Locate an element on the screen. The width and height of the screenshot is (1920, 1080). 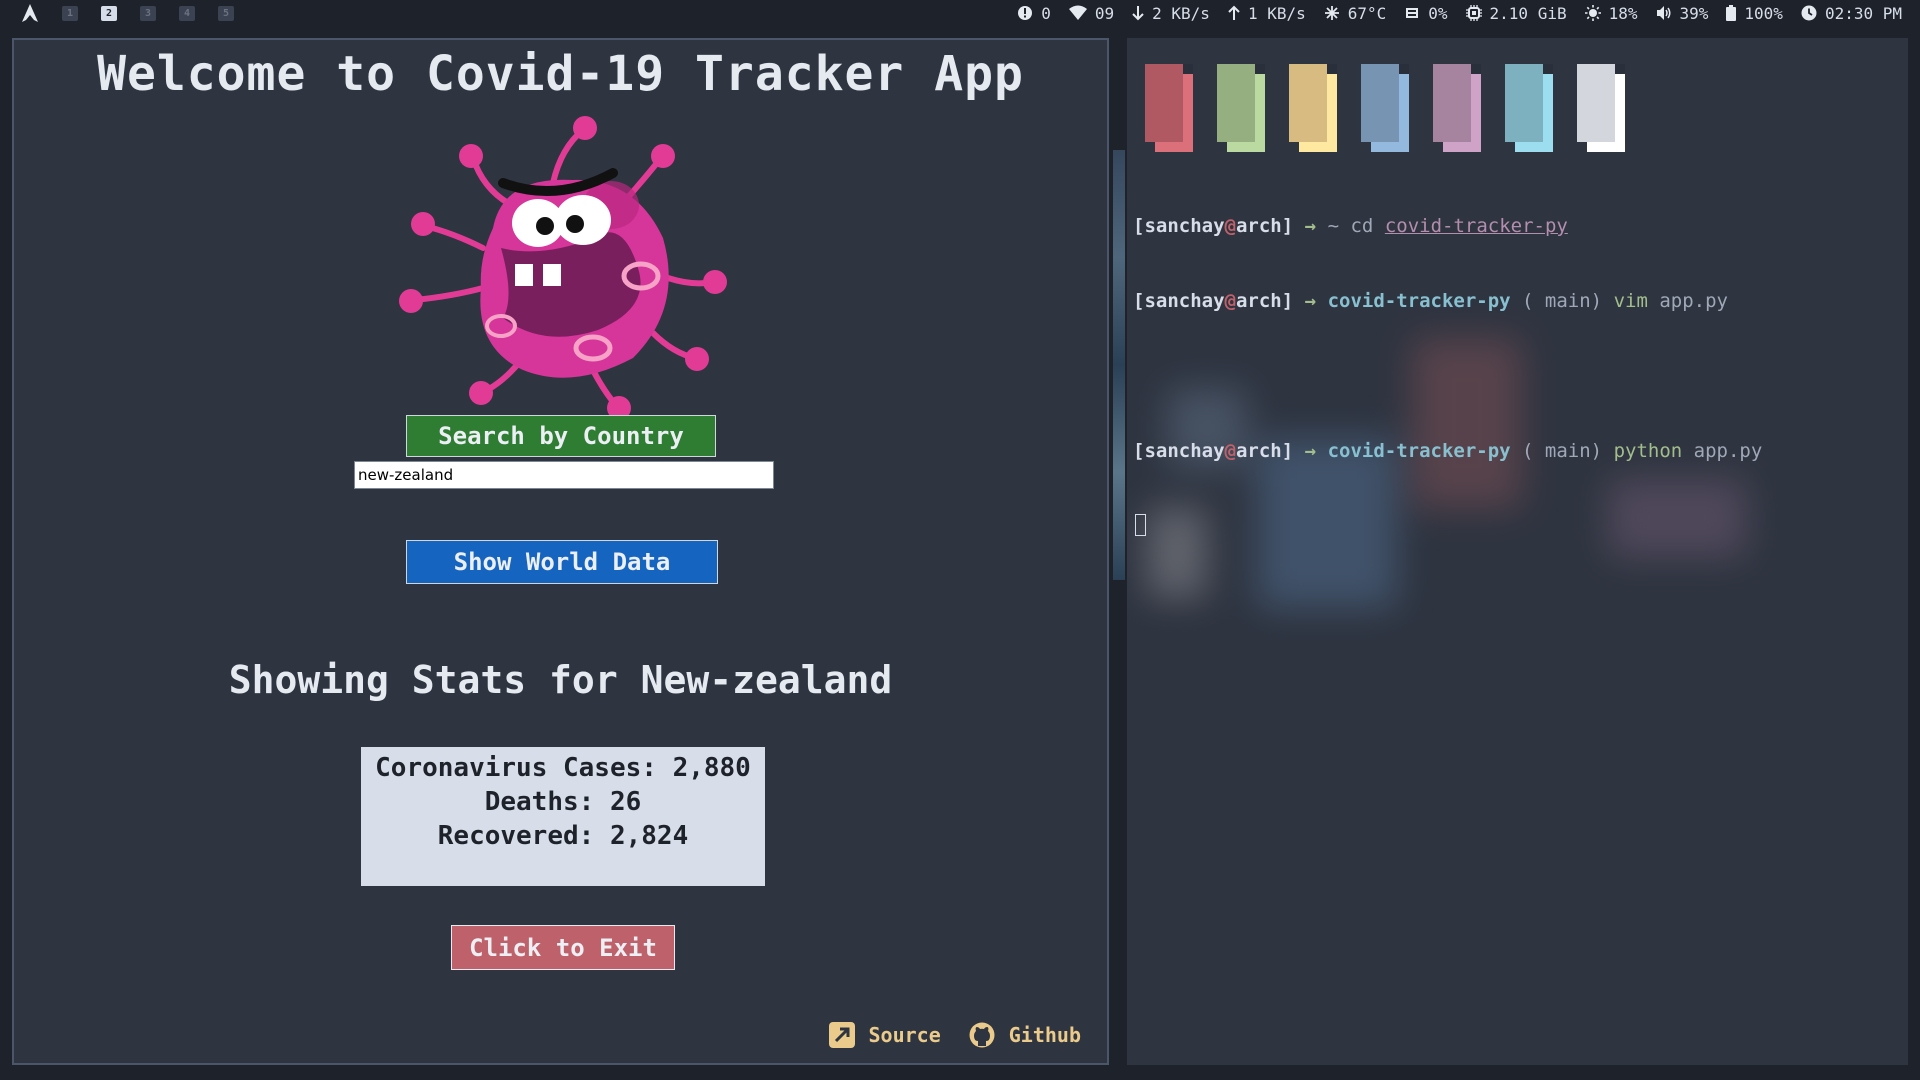
cases-stat: Coronavirus Cases: 2,880 is located at coordinates (563, 768).